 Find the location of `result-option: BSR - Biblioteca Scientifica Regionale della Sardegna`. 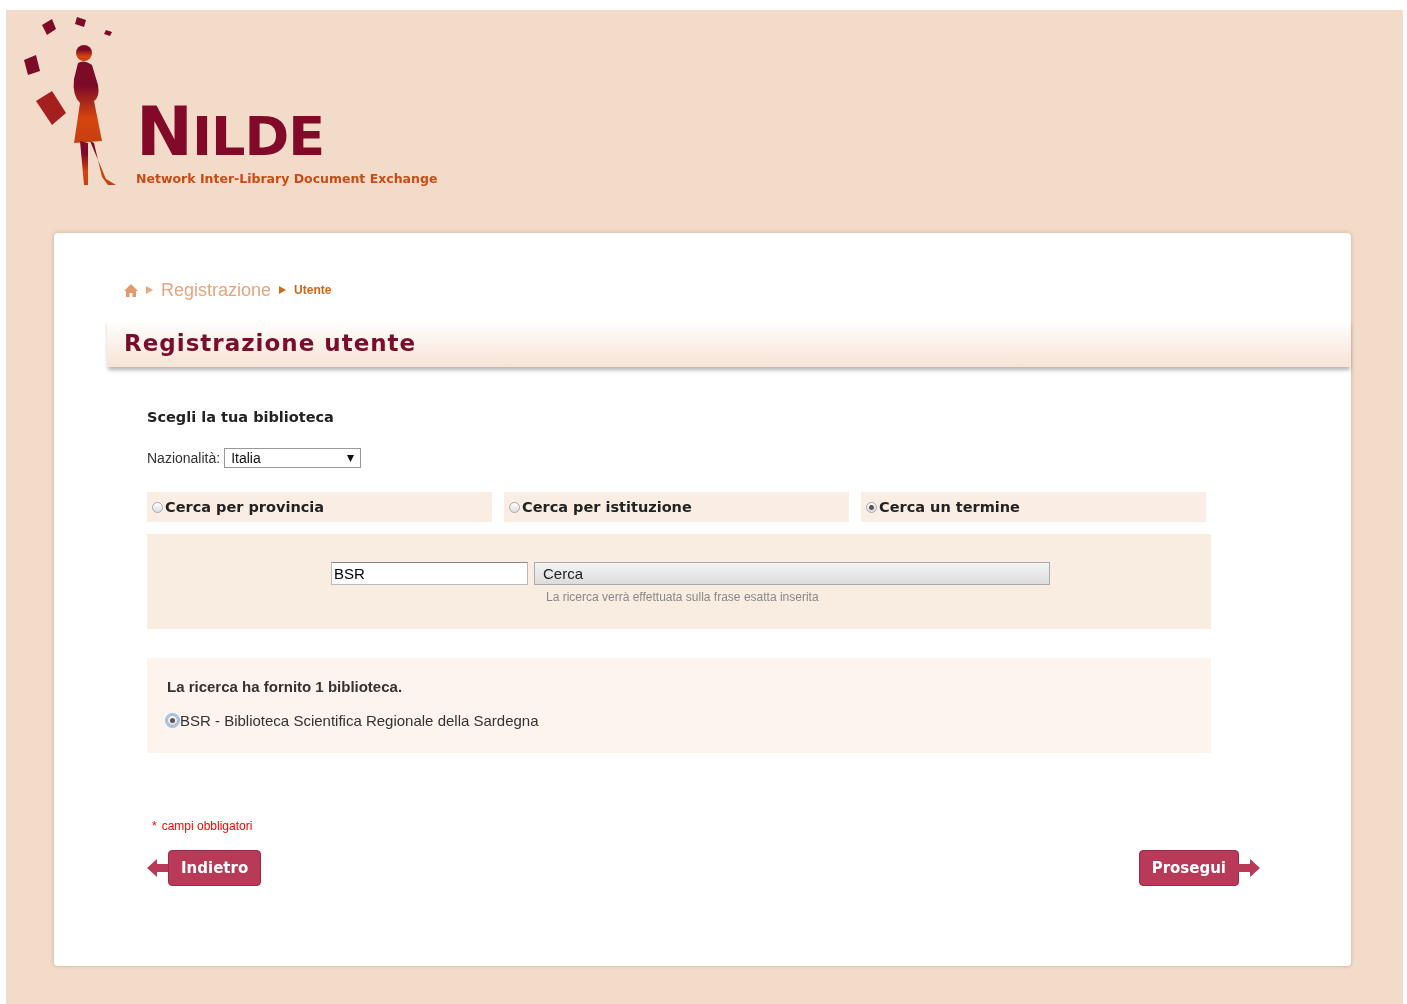

result-option: BSR - Biblioteca Scientifica Regionale della Sardegna is located at coordinates (689, 720).